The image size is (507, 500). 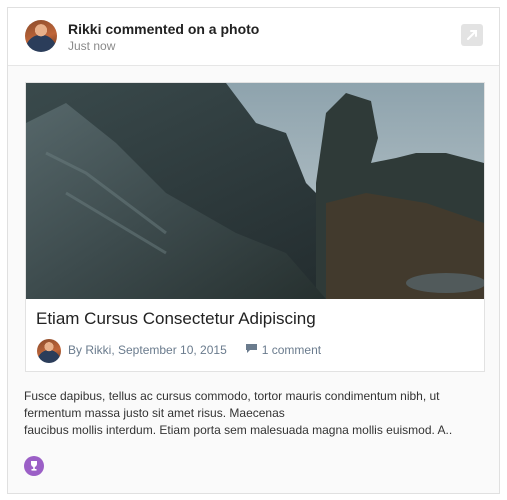 I want to click on trophy-icon, so click(x=34, y=466).